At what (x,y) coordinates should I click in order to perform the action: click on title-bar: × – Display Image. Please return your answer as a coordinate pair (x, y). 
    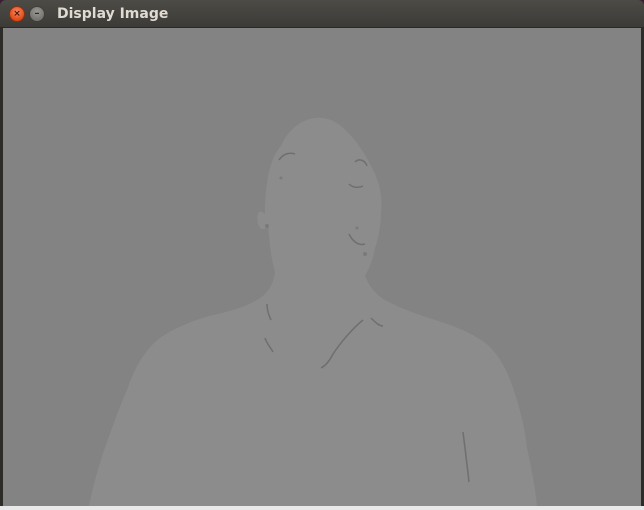
    Looking at the image, I should click on (322, 14).